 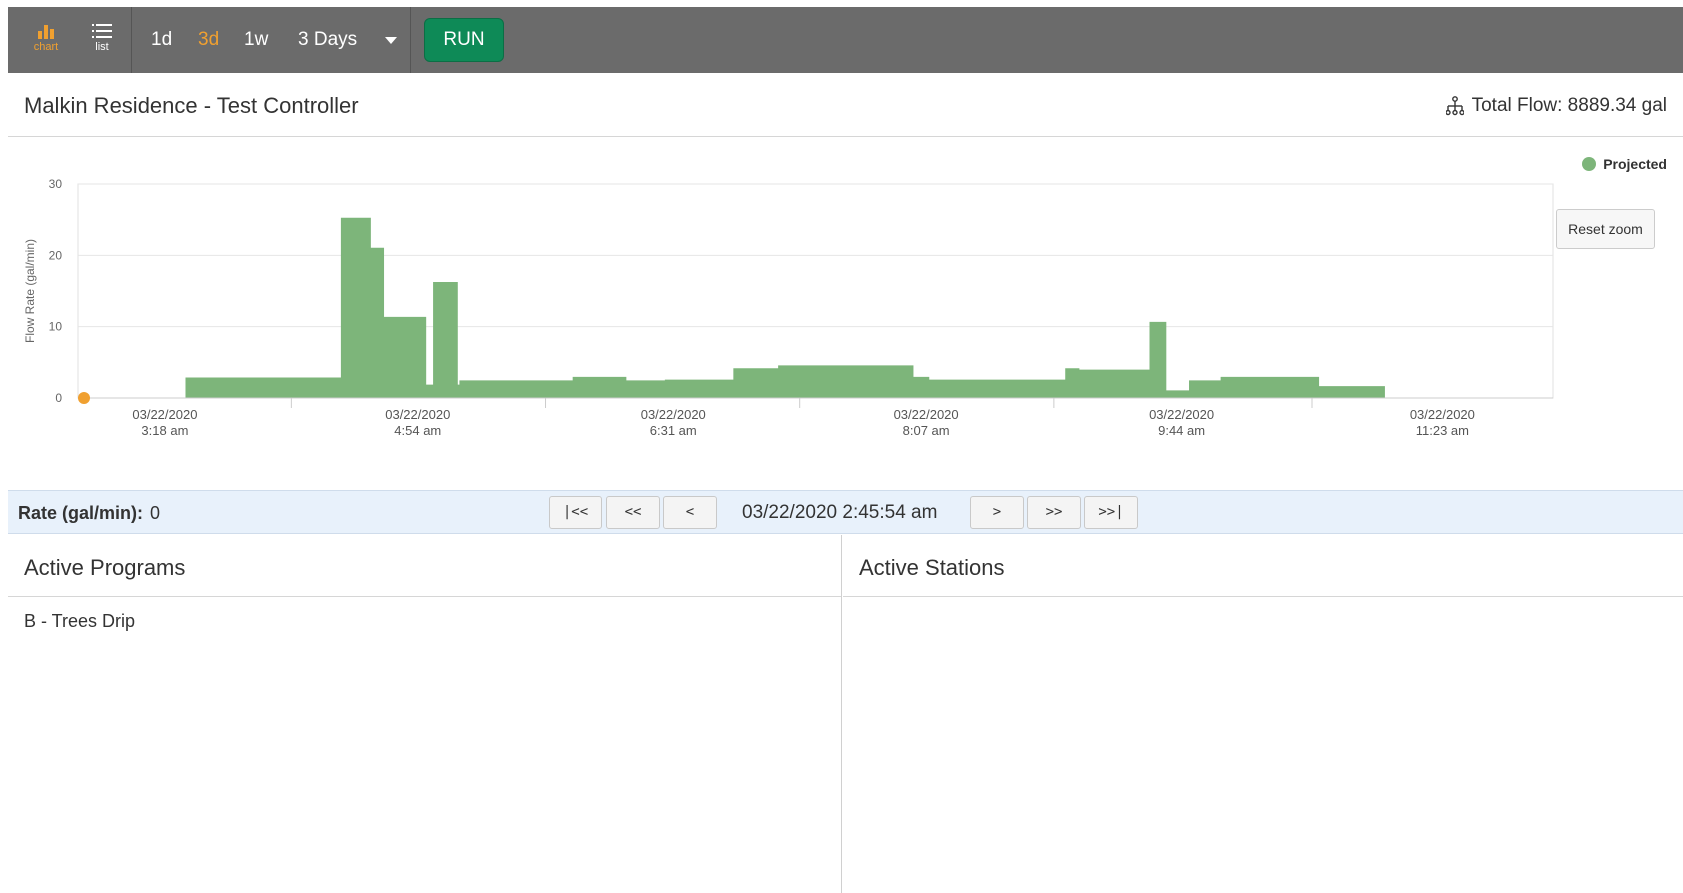 What do you see at coordinates (1589, 164) in the screenshot?
I see `legend-marker` at bounding box center [1589, 164].